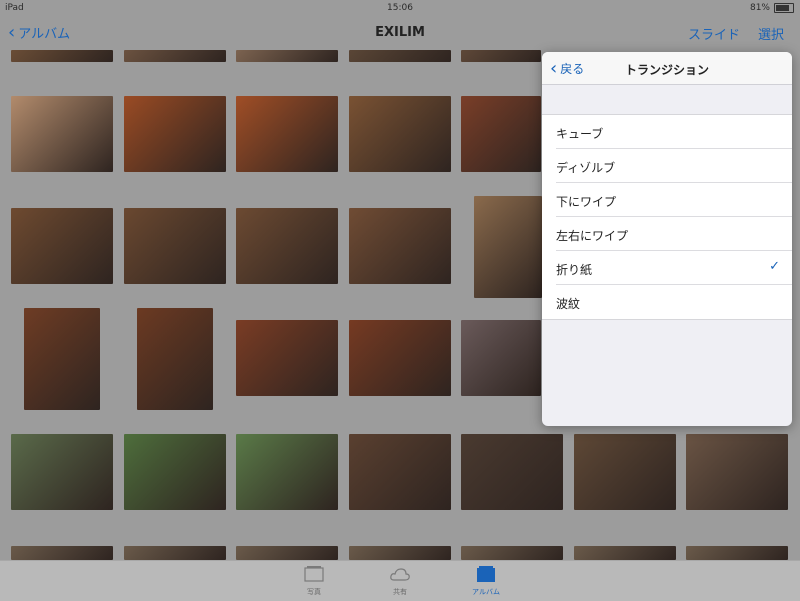 The image size is (800, 601). What do you see at coordinates (486, 574) in the screenshot?
I see `albums-icon` at bounding box center [486, 574].